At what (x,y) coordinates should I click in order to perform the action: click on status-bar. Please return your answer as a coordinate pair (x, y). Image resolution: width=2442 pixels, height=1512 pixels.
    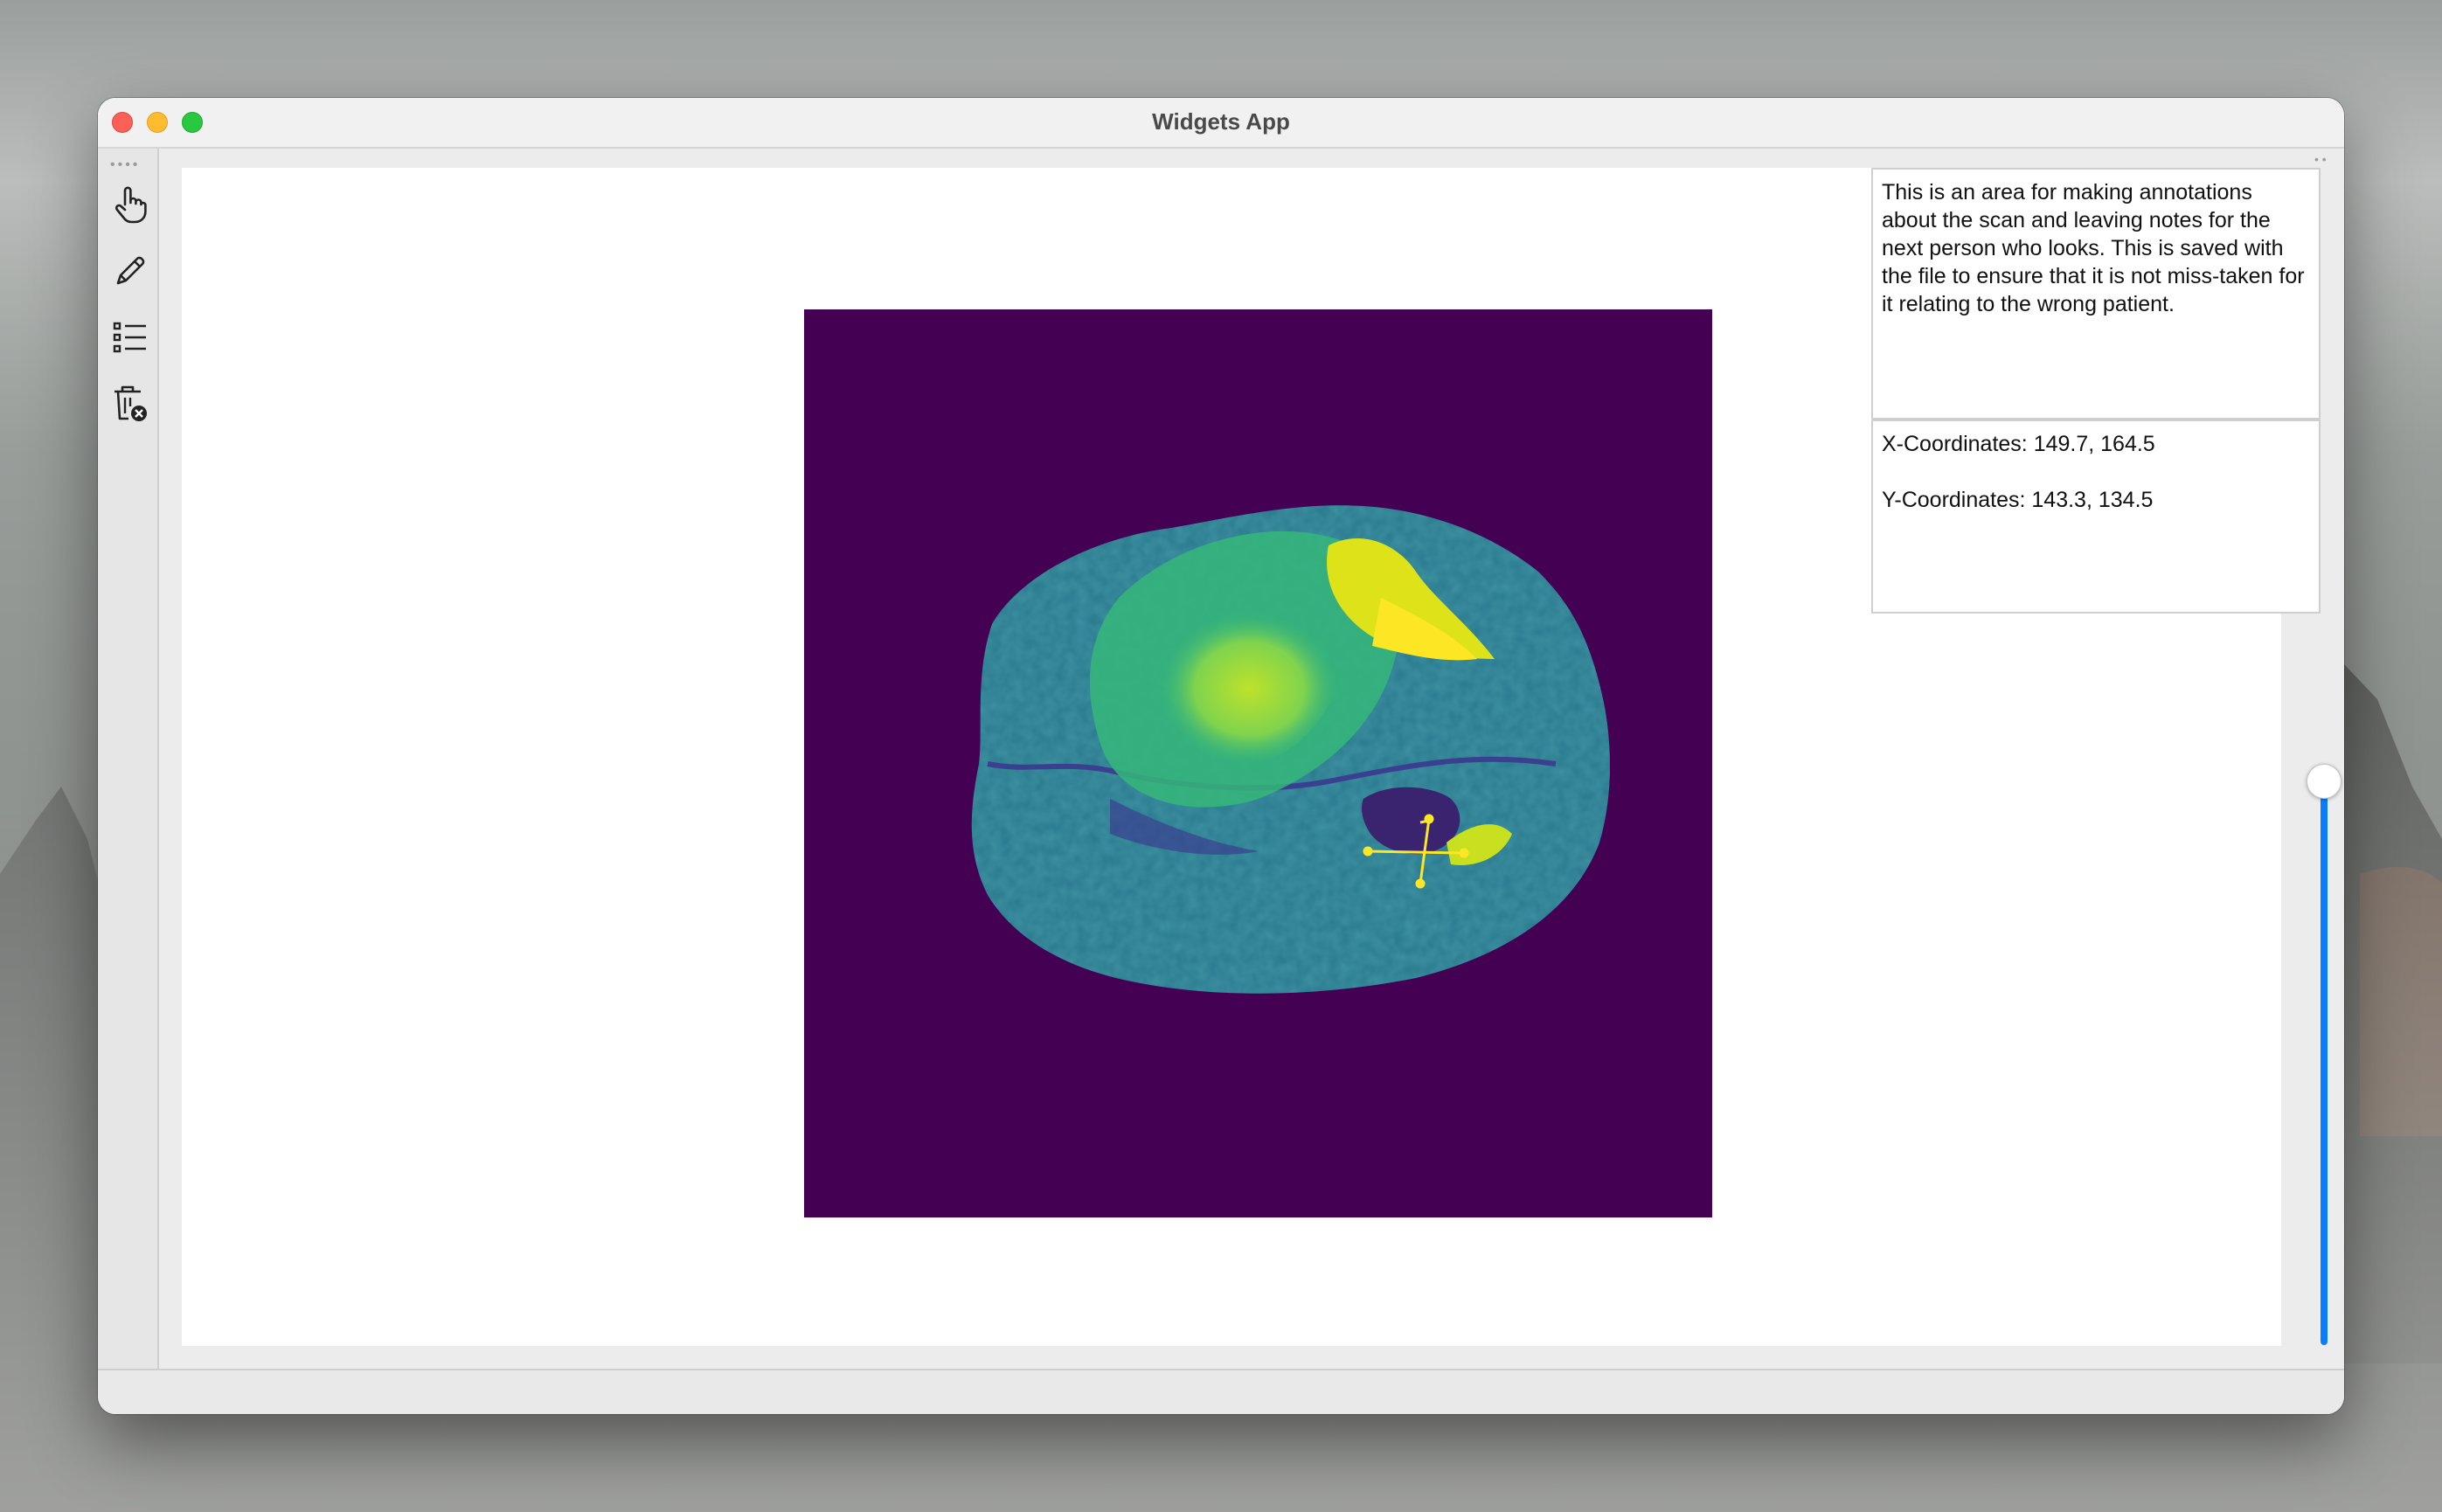
    Looking at the image, I should click on (1221, 1391).